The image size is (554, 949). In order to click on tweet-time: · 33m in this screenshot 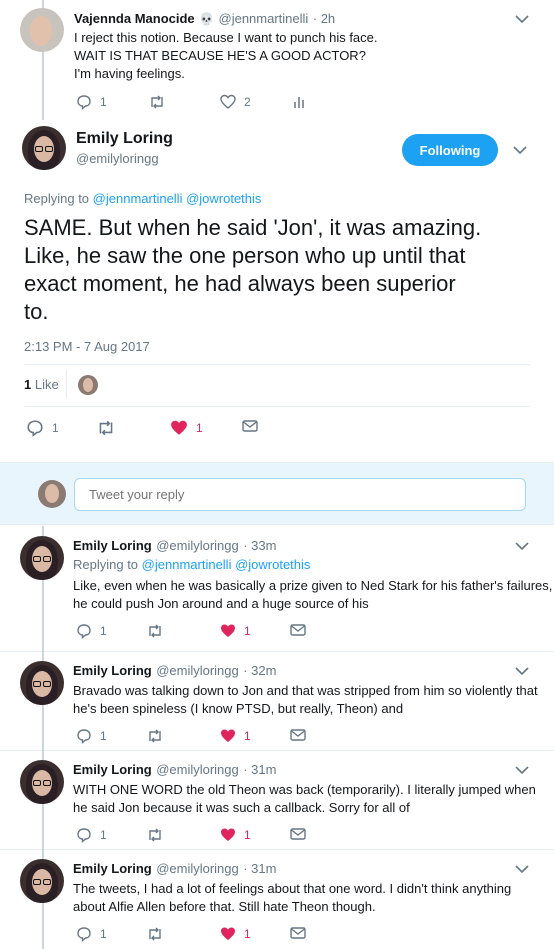, I will do `click(259, 545)`.